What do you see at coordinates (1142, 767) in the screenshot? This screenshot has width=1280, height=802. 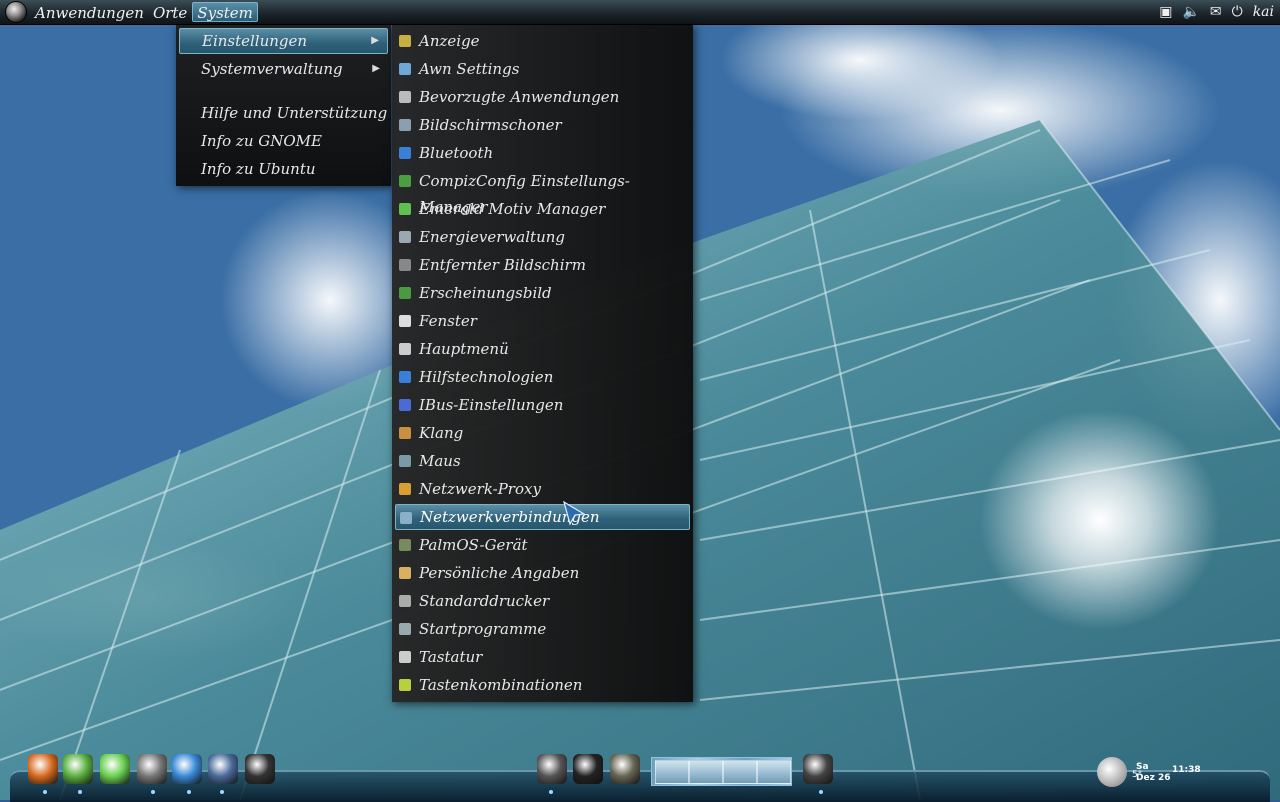 I see `clock-day: Sa` at bounding box center [1142, 767].